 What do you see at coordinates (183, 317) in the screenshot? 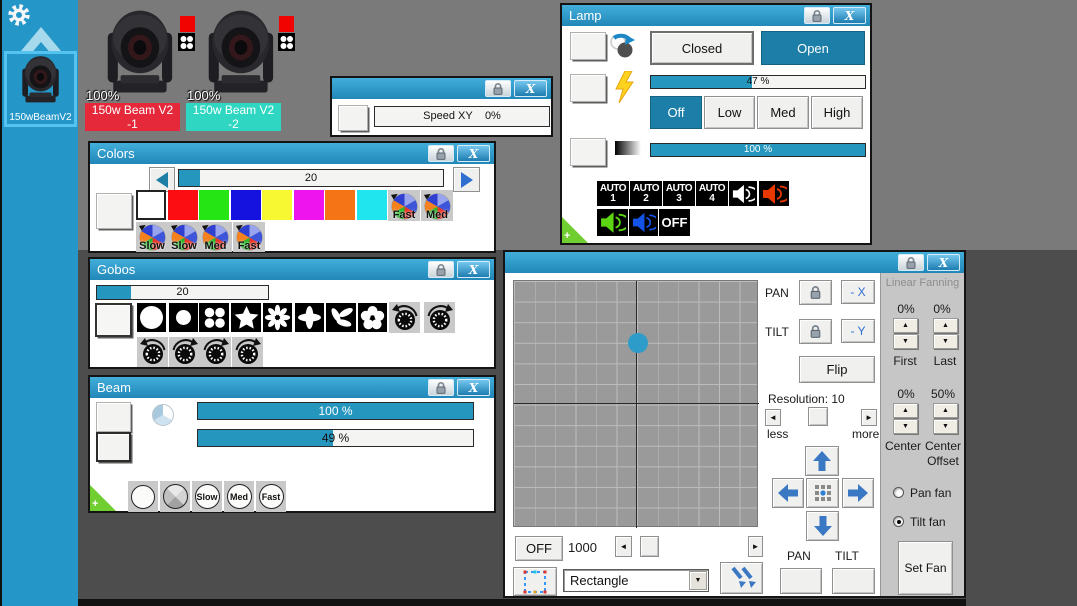
I see `gobo-circle-small-button` at bounding box center [183, 317].